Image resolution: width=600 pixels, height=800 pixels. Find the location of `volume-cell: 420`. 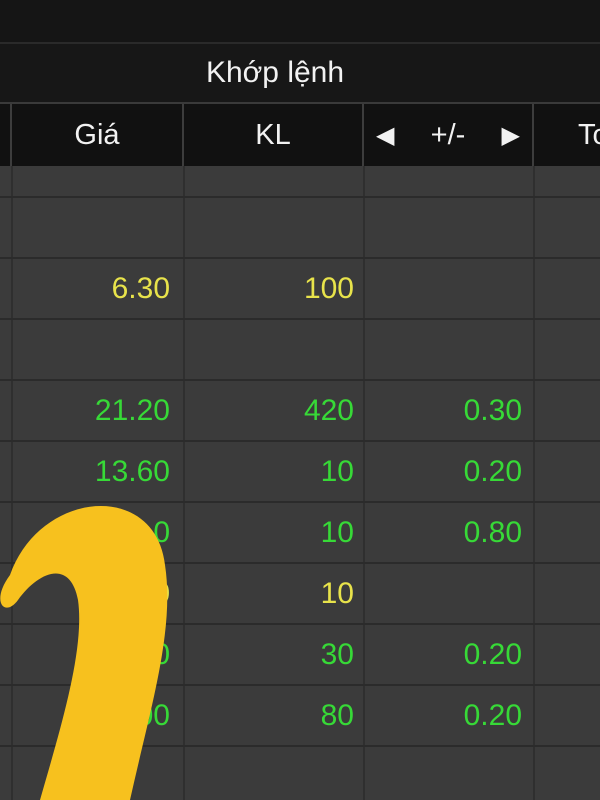

volume-cell: 420 is located at coordinates (328, 410).